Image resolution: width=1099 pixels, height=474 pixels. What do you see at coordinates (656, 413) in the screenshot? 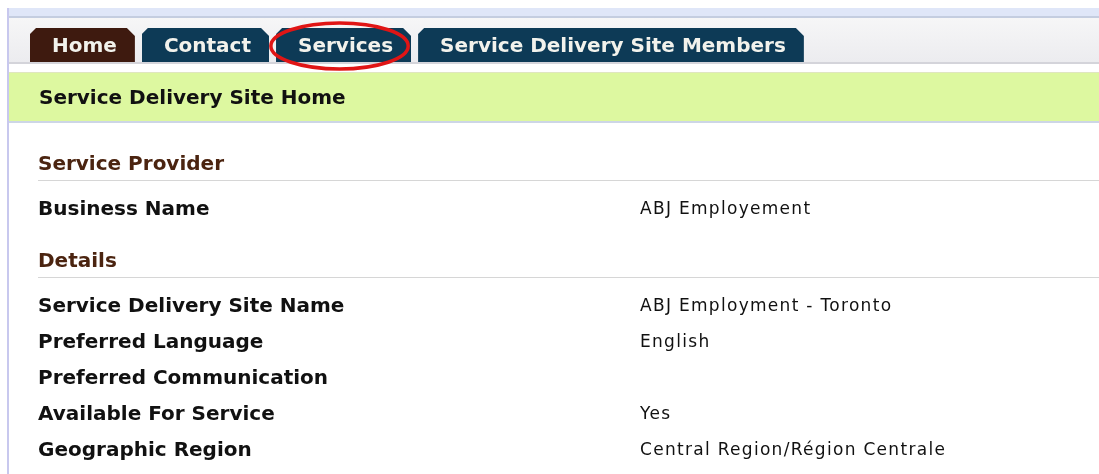
I see `field-value: Yes` at bounding box center [656, 413].